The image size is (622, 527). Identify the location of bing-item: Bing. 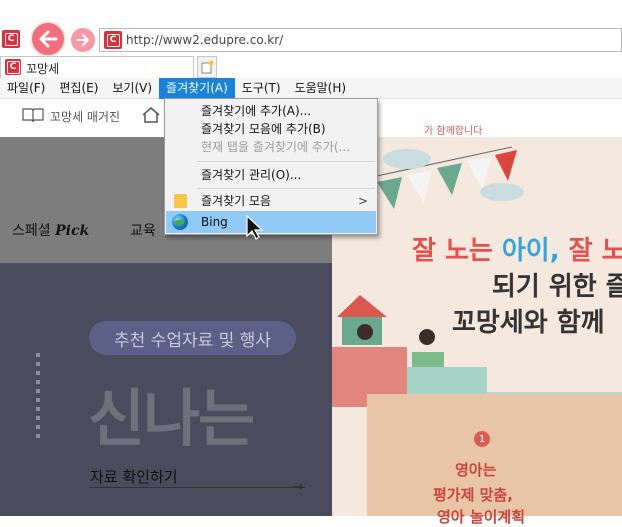
(271, 222).